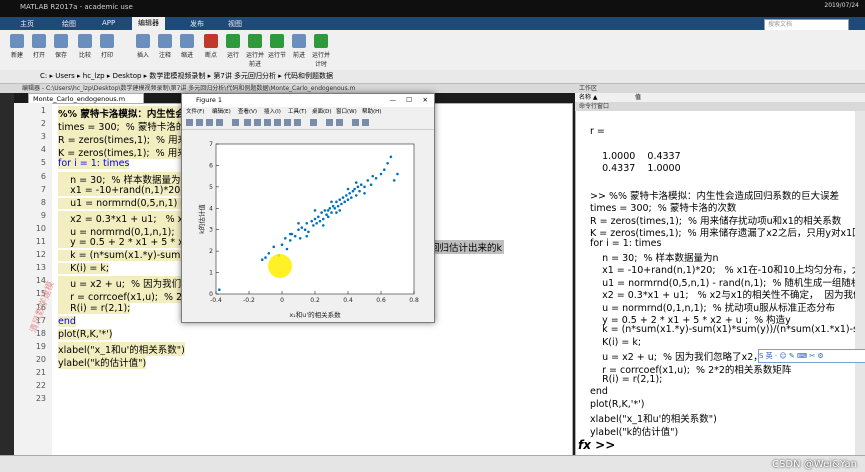 The image size is (865, 472). I want to click on maximize-icon: ☐, so click(409, 100).